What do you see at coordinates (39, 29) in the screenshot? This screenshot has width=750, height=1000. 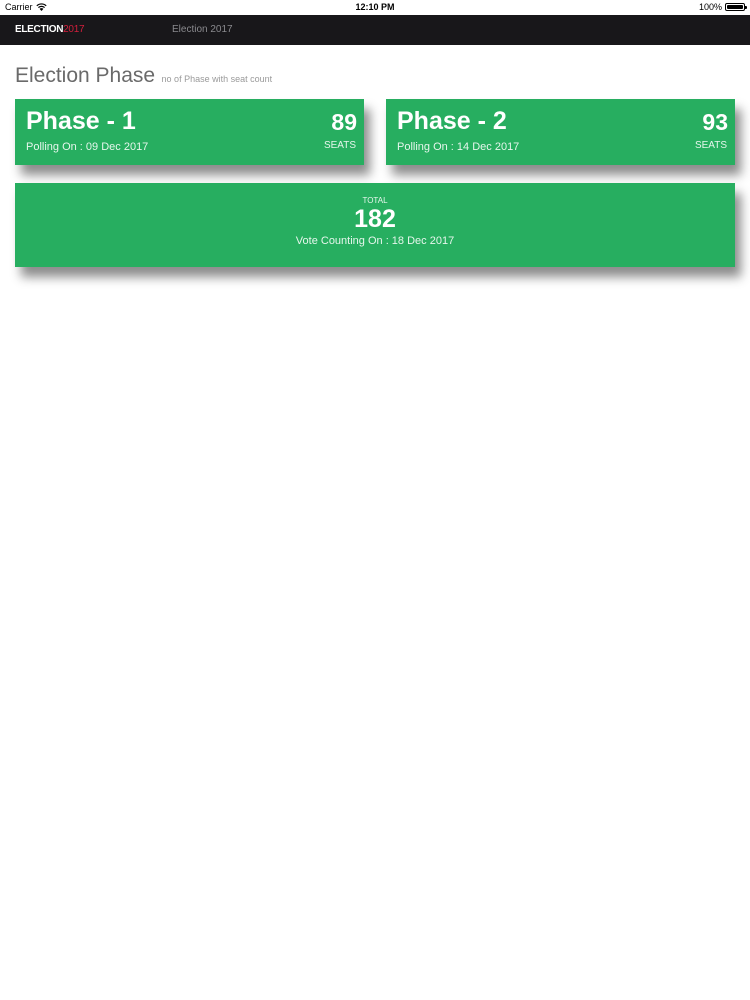 I see `logo-word: ELECTION` at bounding box center [39, 29].